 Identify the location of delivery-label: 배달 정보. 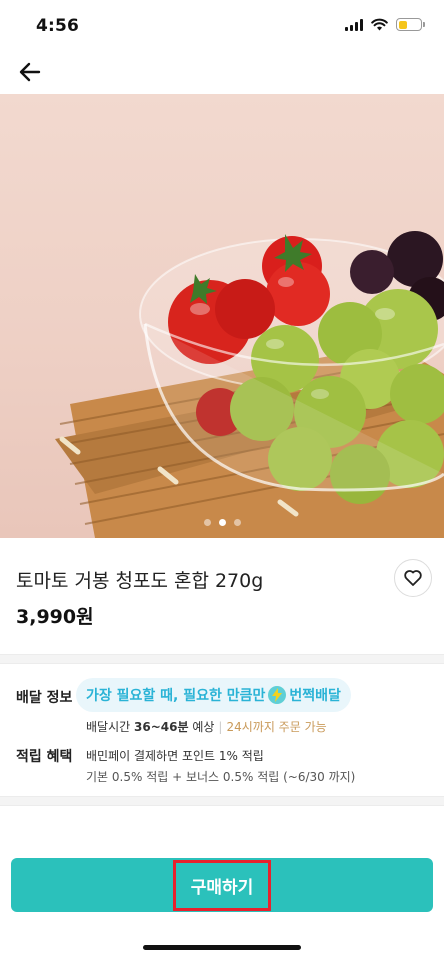
(44, 698).